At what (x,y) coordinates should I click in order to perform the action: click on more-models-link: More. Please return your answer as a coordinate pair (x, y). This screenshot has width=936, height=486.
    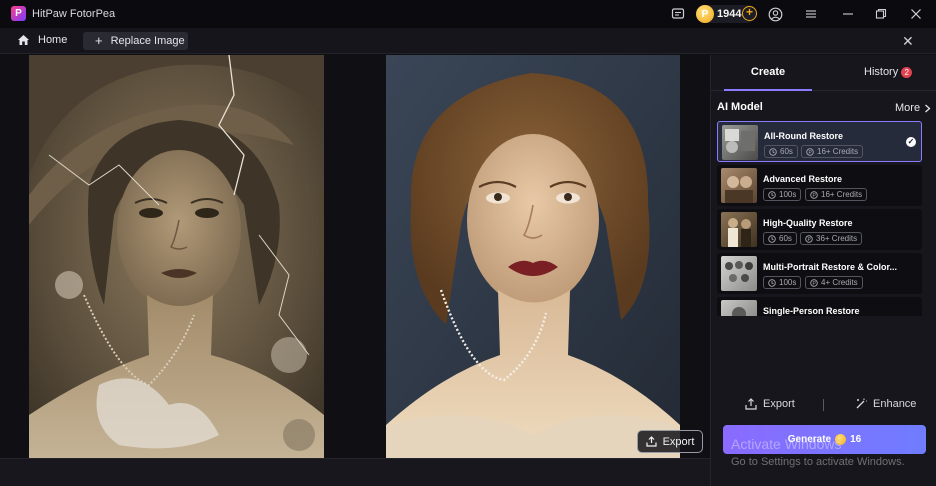
    Looking at the image, I should click on (913, 108).